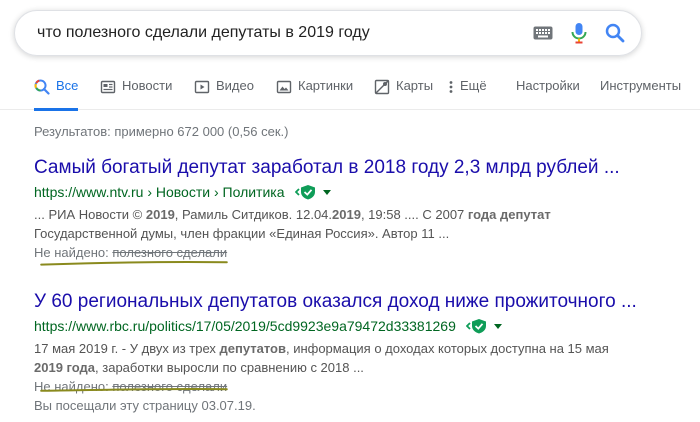 The image size is (700, 422). I want to click on tab-label: Карты, so click(415, 85).